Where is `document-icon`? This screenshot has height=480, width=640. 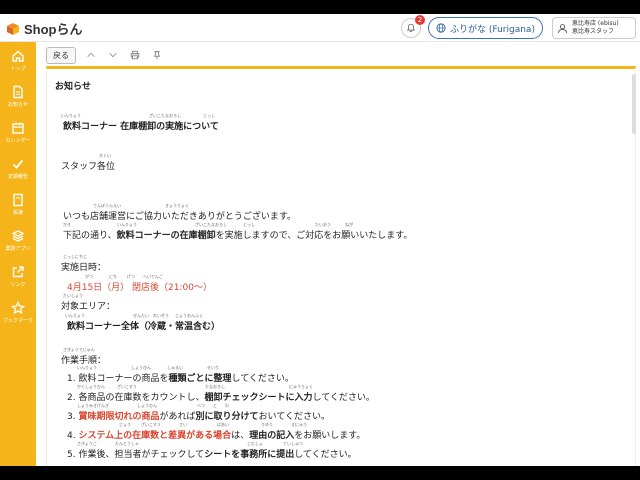 document-icon is located at coordinates (18, 91).